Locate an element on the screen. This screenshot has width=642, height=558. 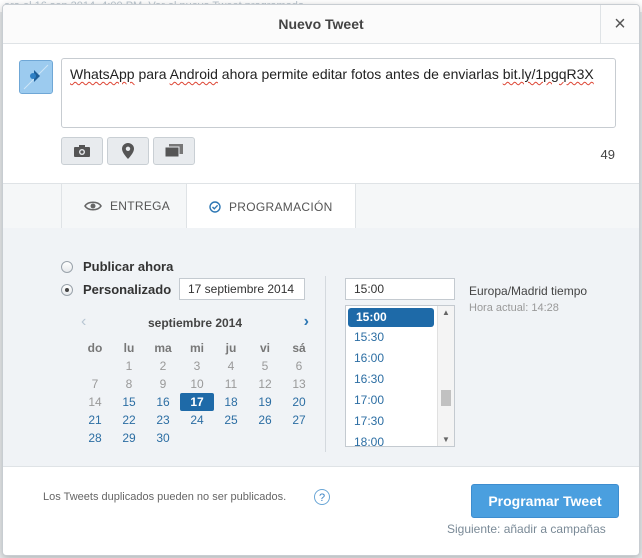
calendar-day: 16 is located at coordinates (163, 402).